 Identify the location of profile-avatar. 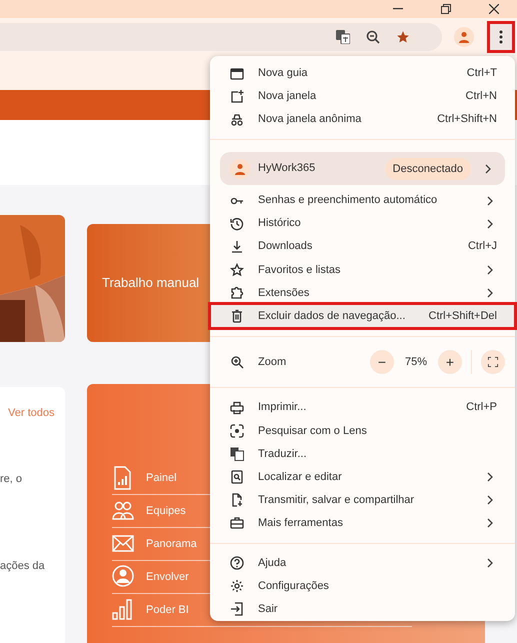
(464, 37).